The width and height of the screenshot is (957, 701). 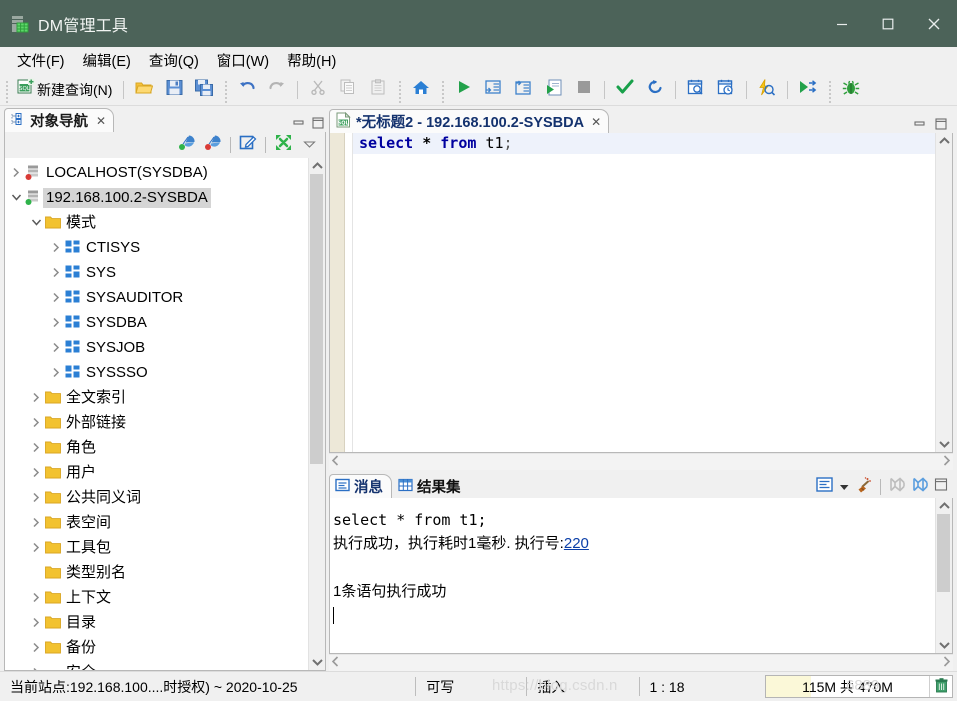 I want to click on restore-panel-button, so click(x=897, y=486).